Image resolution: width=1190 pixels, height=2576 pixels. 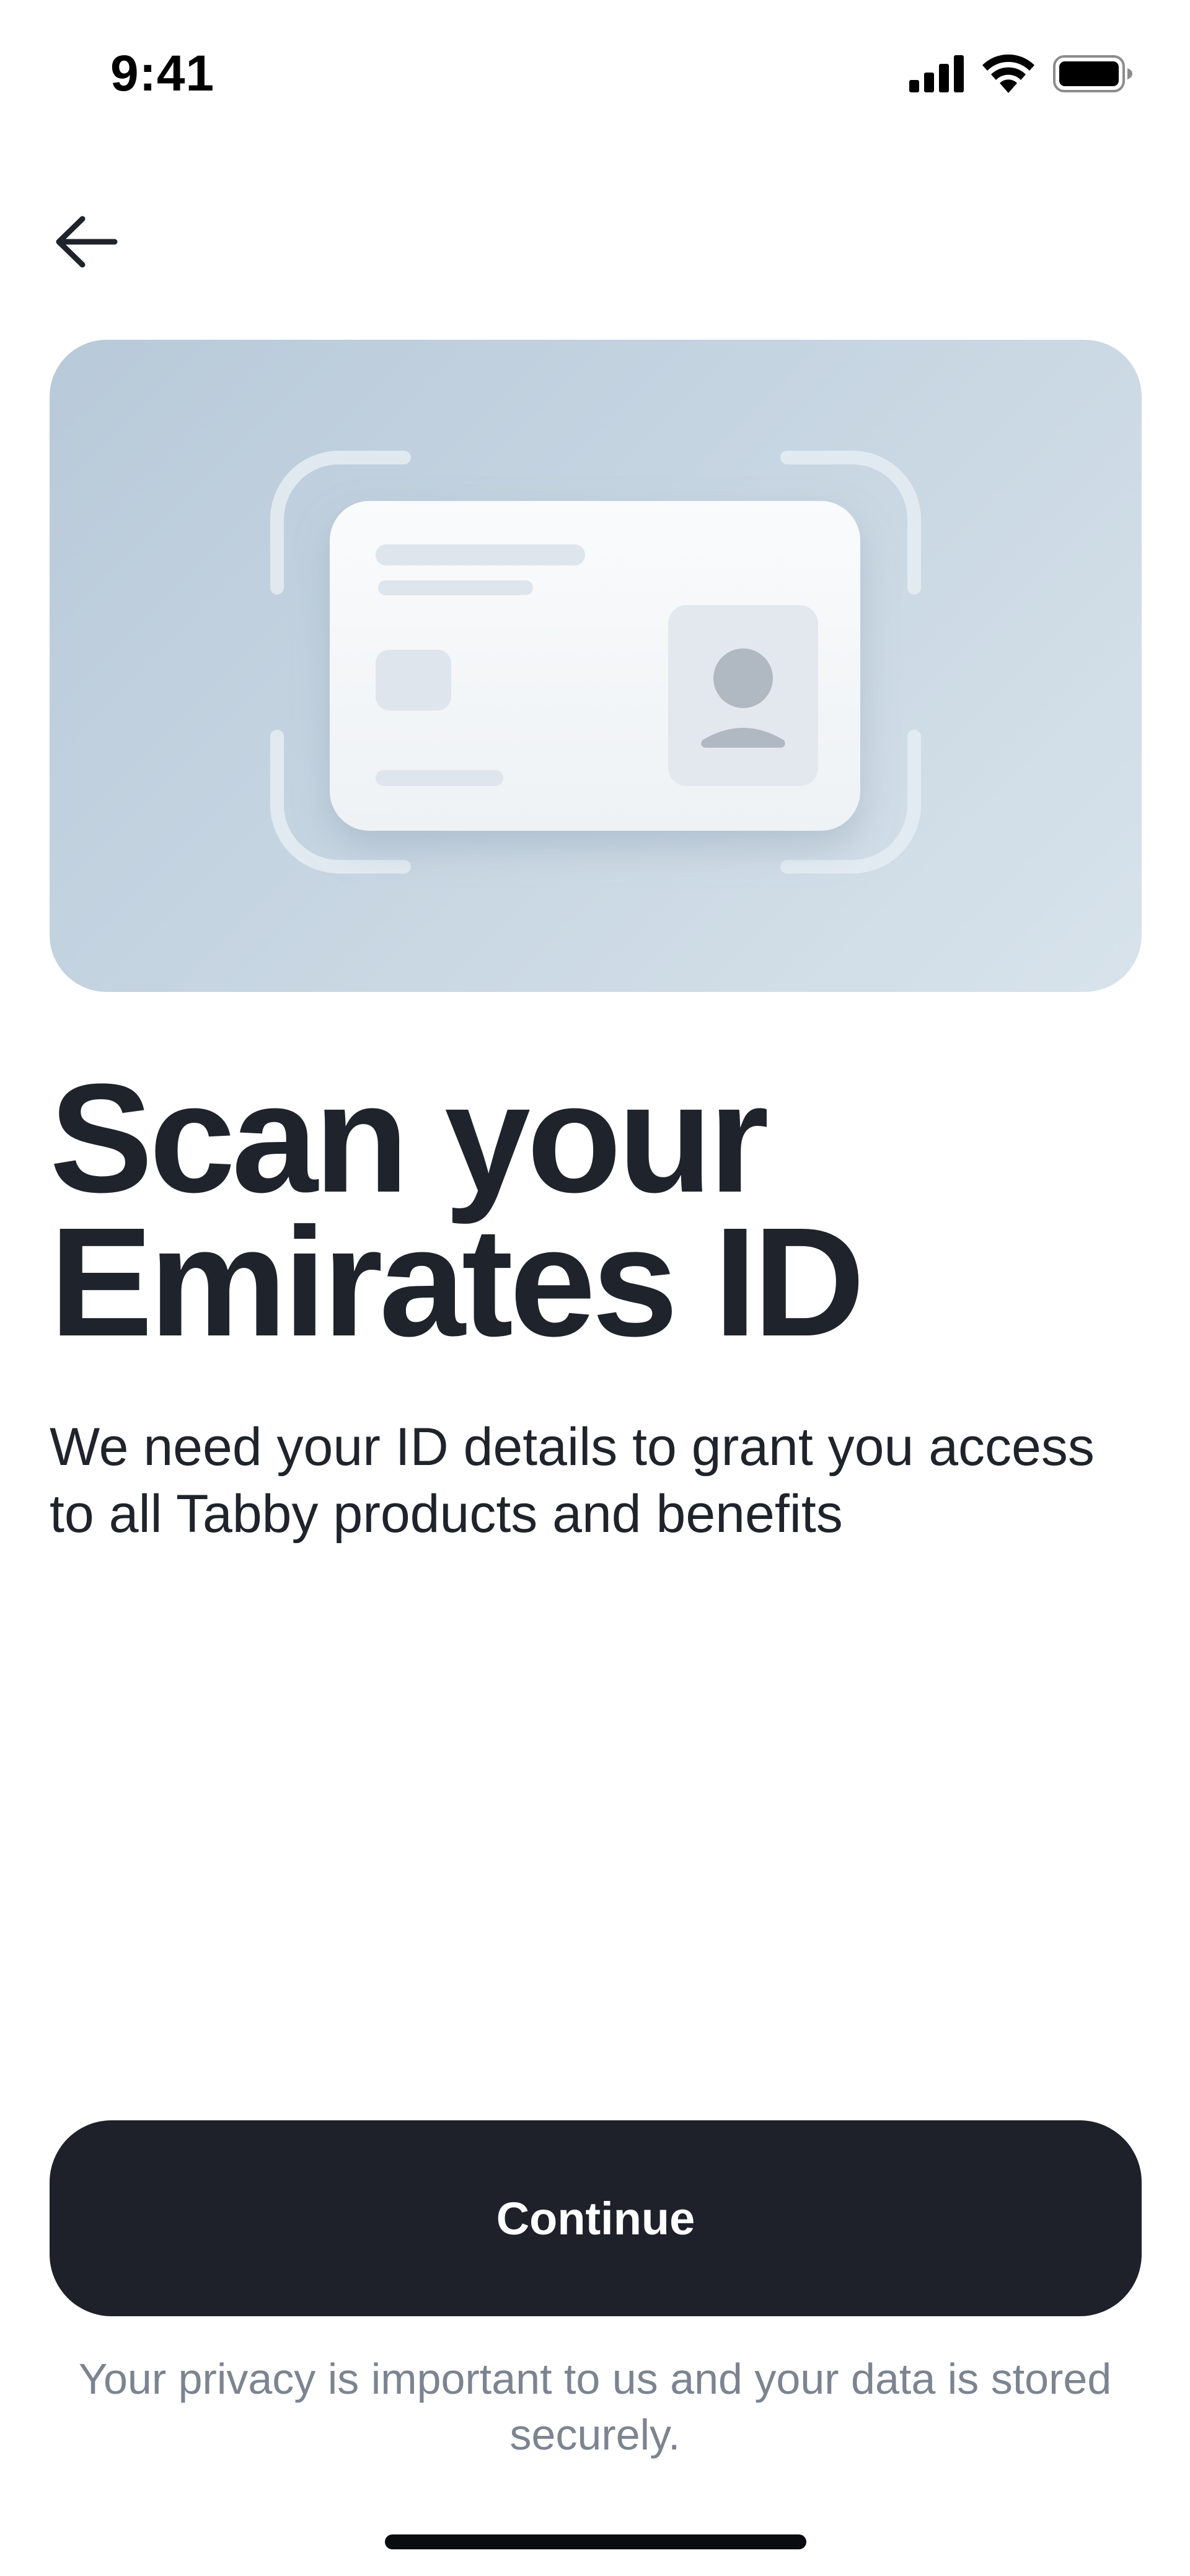 I want to click on status-icons, so click(x=1020, y=74).